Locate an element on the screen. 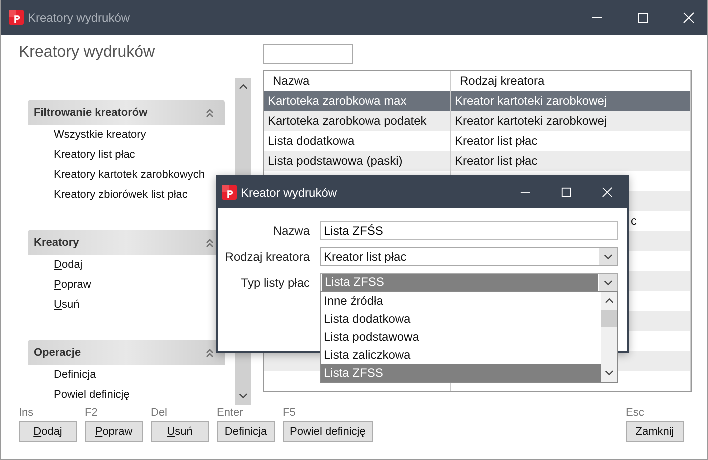 The image size is (708, 460). field-label: Typ listy płac is located at coordinates (275, 283).